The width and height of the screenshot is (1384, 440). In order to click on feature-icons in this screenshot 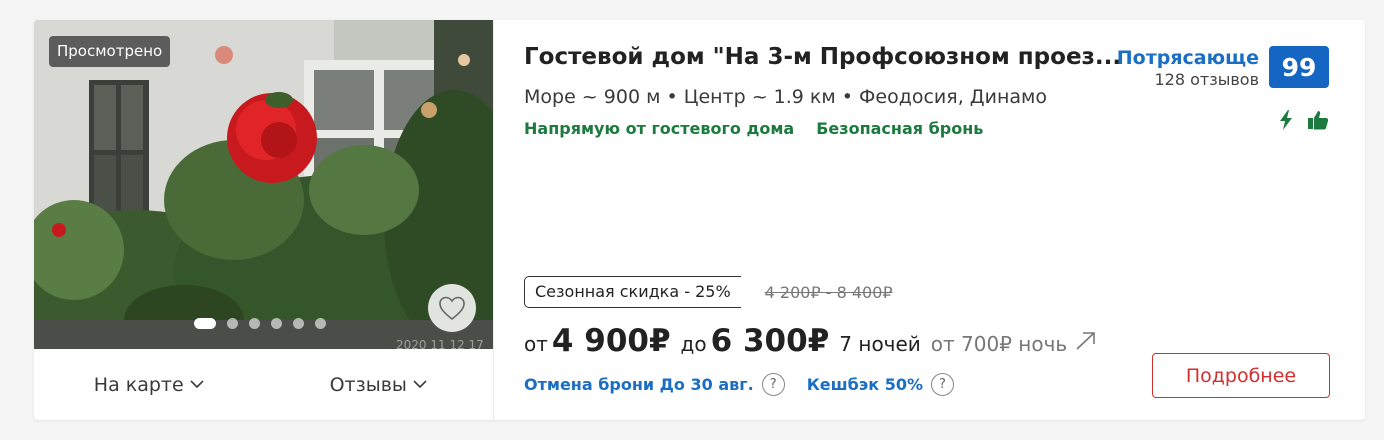, I will do `click(1304, 120)`.